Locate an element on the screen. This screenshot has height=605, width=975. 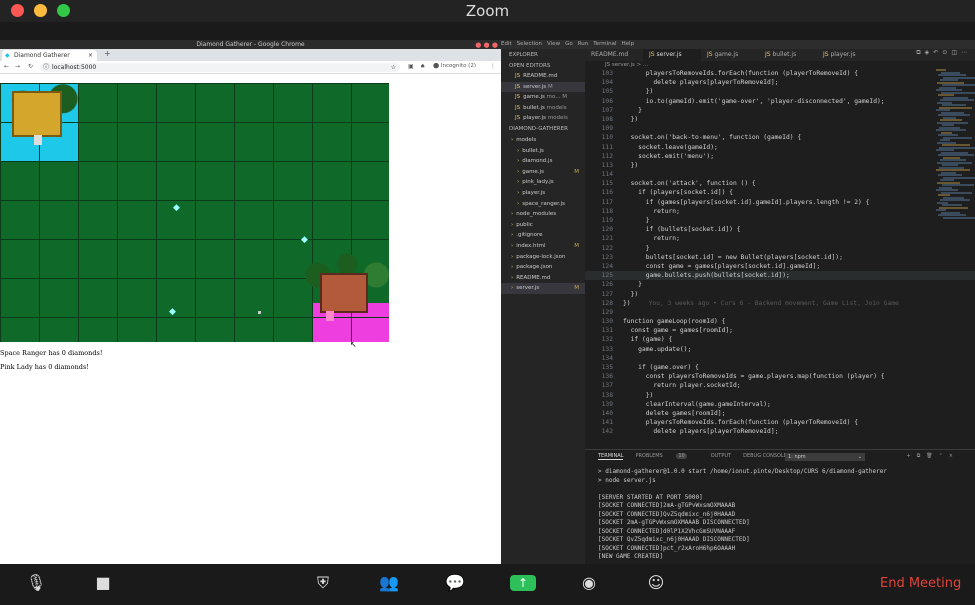
tab-readme: README.md is located at coordinates (614, 55).